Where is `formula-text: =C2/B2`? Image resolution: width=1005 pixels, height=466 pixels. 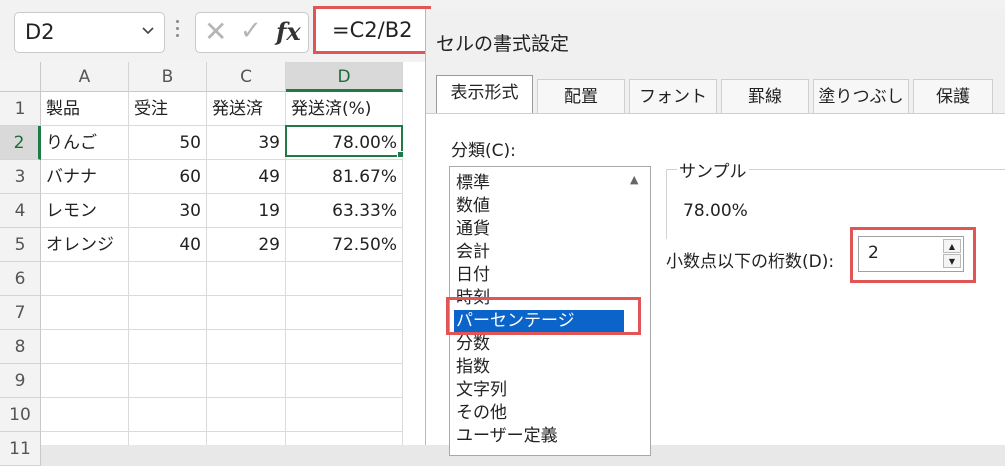
formula-text: =C2/B2 is located at coordinates (372, 30).